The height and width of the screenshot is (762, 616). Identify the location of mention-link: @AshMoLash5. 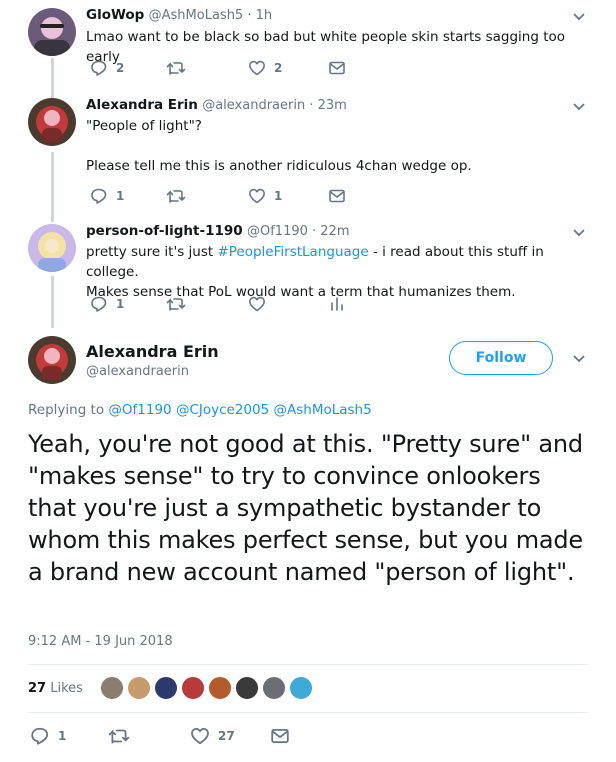
(323, 410).